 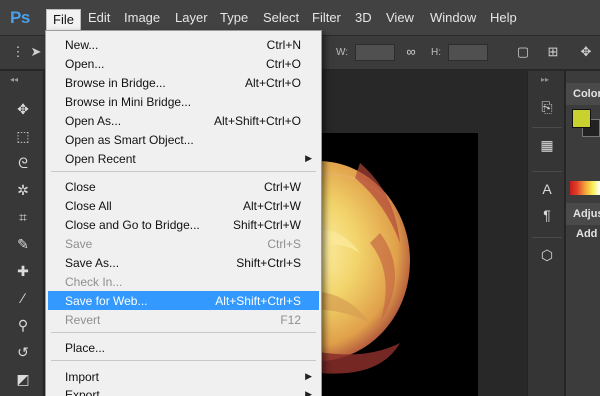 I want to click on color-tab: Color, so click(x=583, y=94).